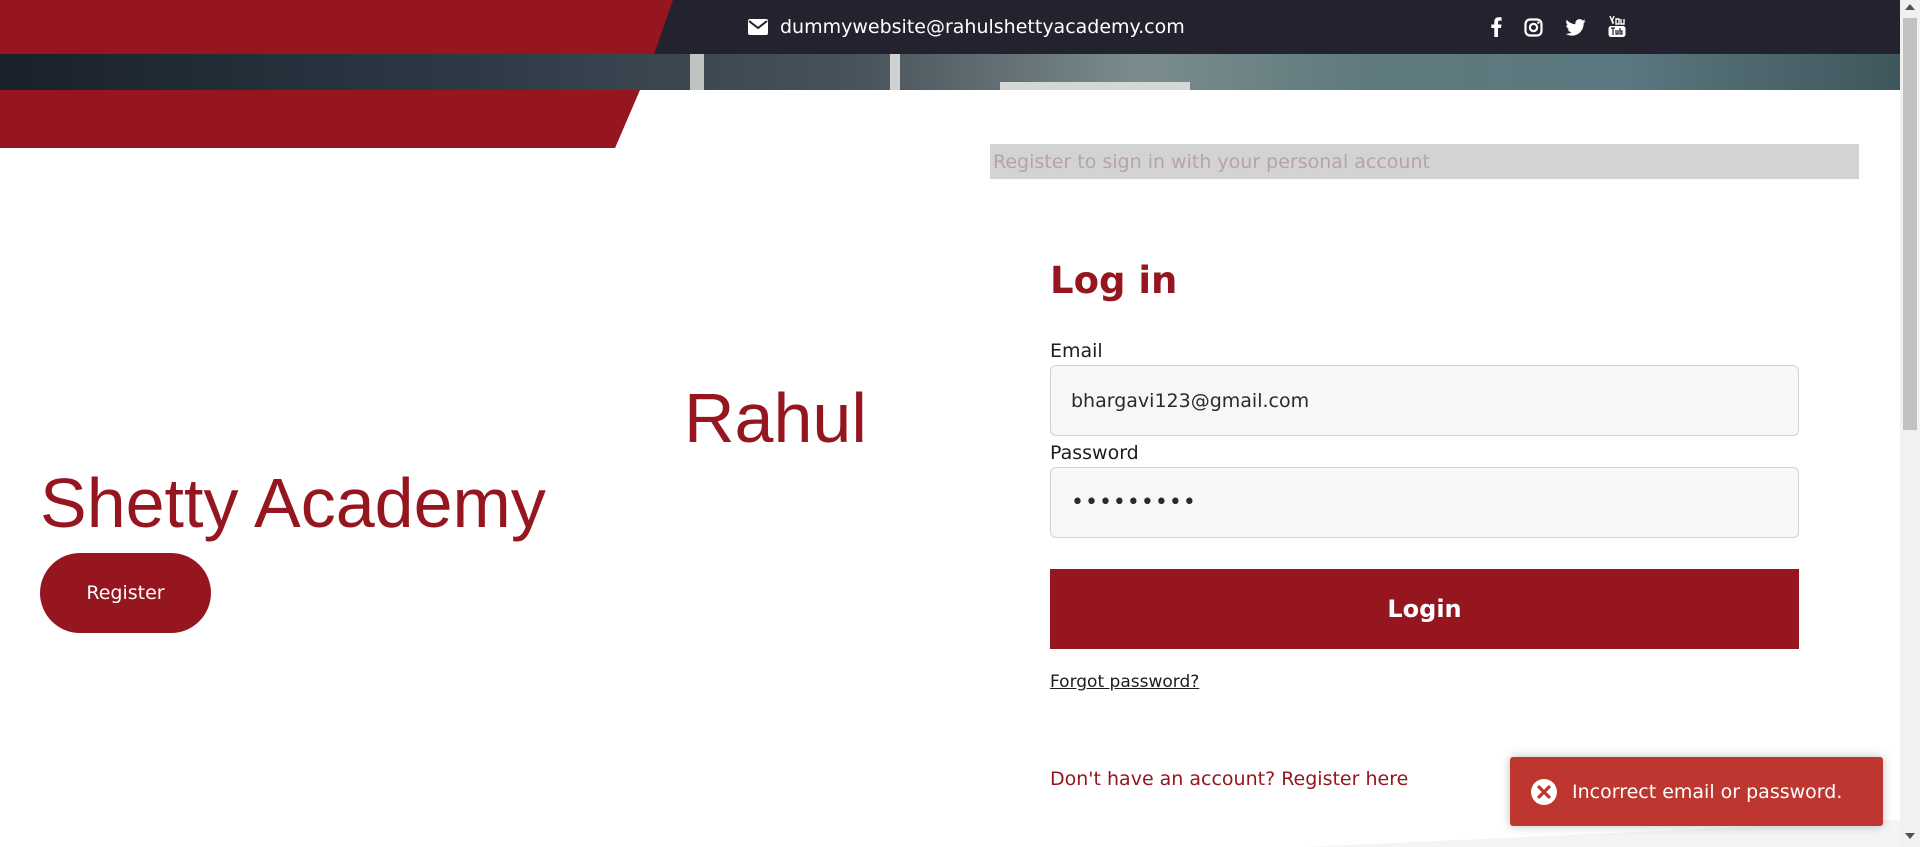 Image resolution: width=1920 pixels, height=847 pixels. What do you see at coordinates (320, 119) in the screenshot?
I see `header-red-wedge` at bounding box center [320, 119].